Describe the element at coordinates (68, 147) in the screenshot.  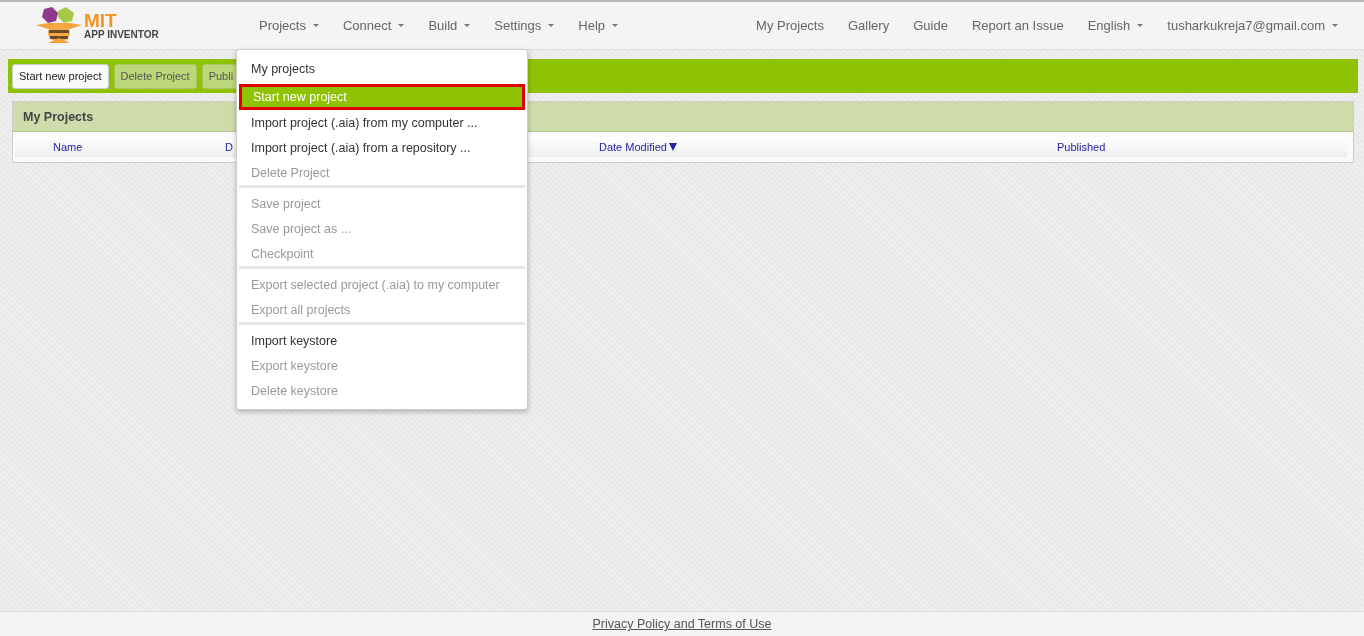
I see `column-header: Name` at that location.